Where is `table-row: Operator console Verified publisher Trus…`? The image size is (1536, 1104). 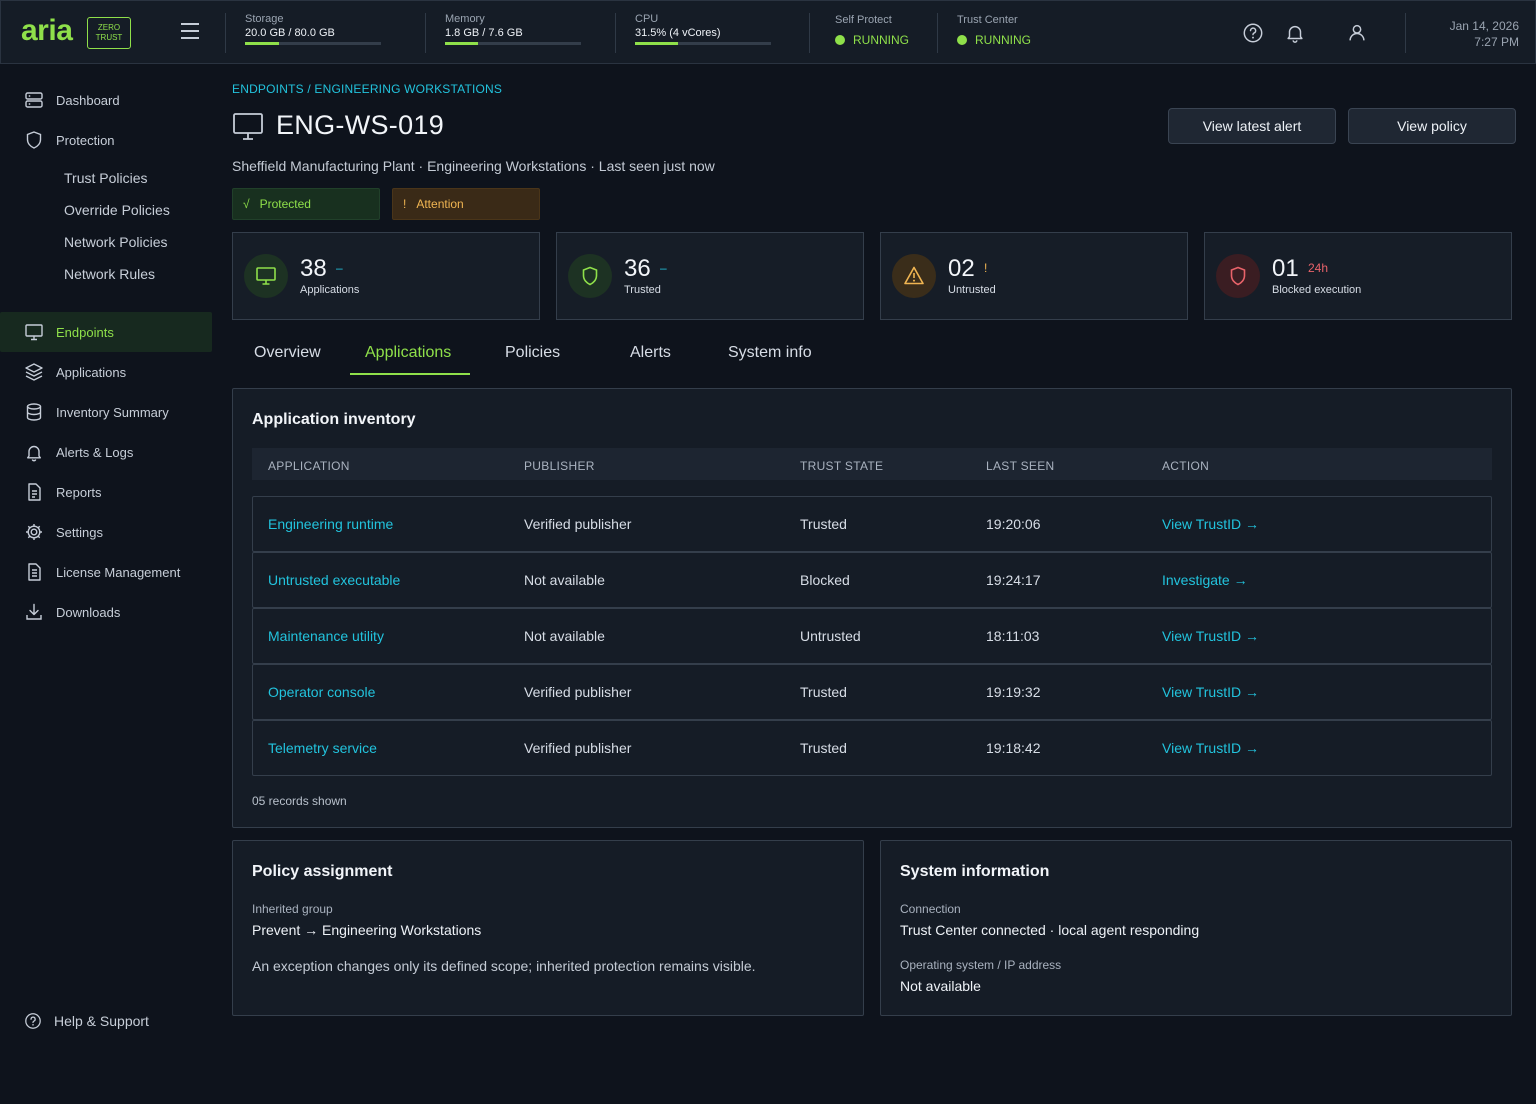
table-row: Operator console Verified publisher Trus… is located at coordinates (872, 692).